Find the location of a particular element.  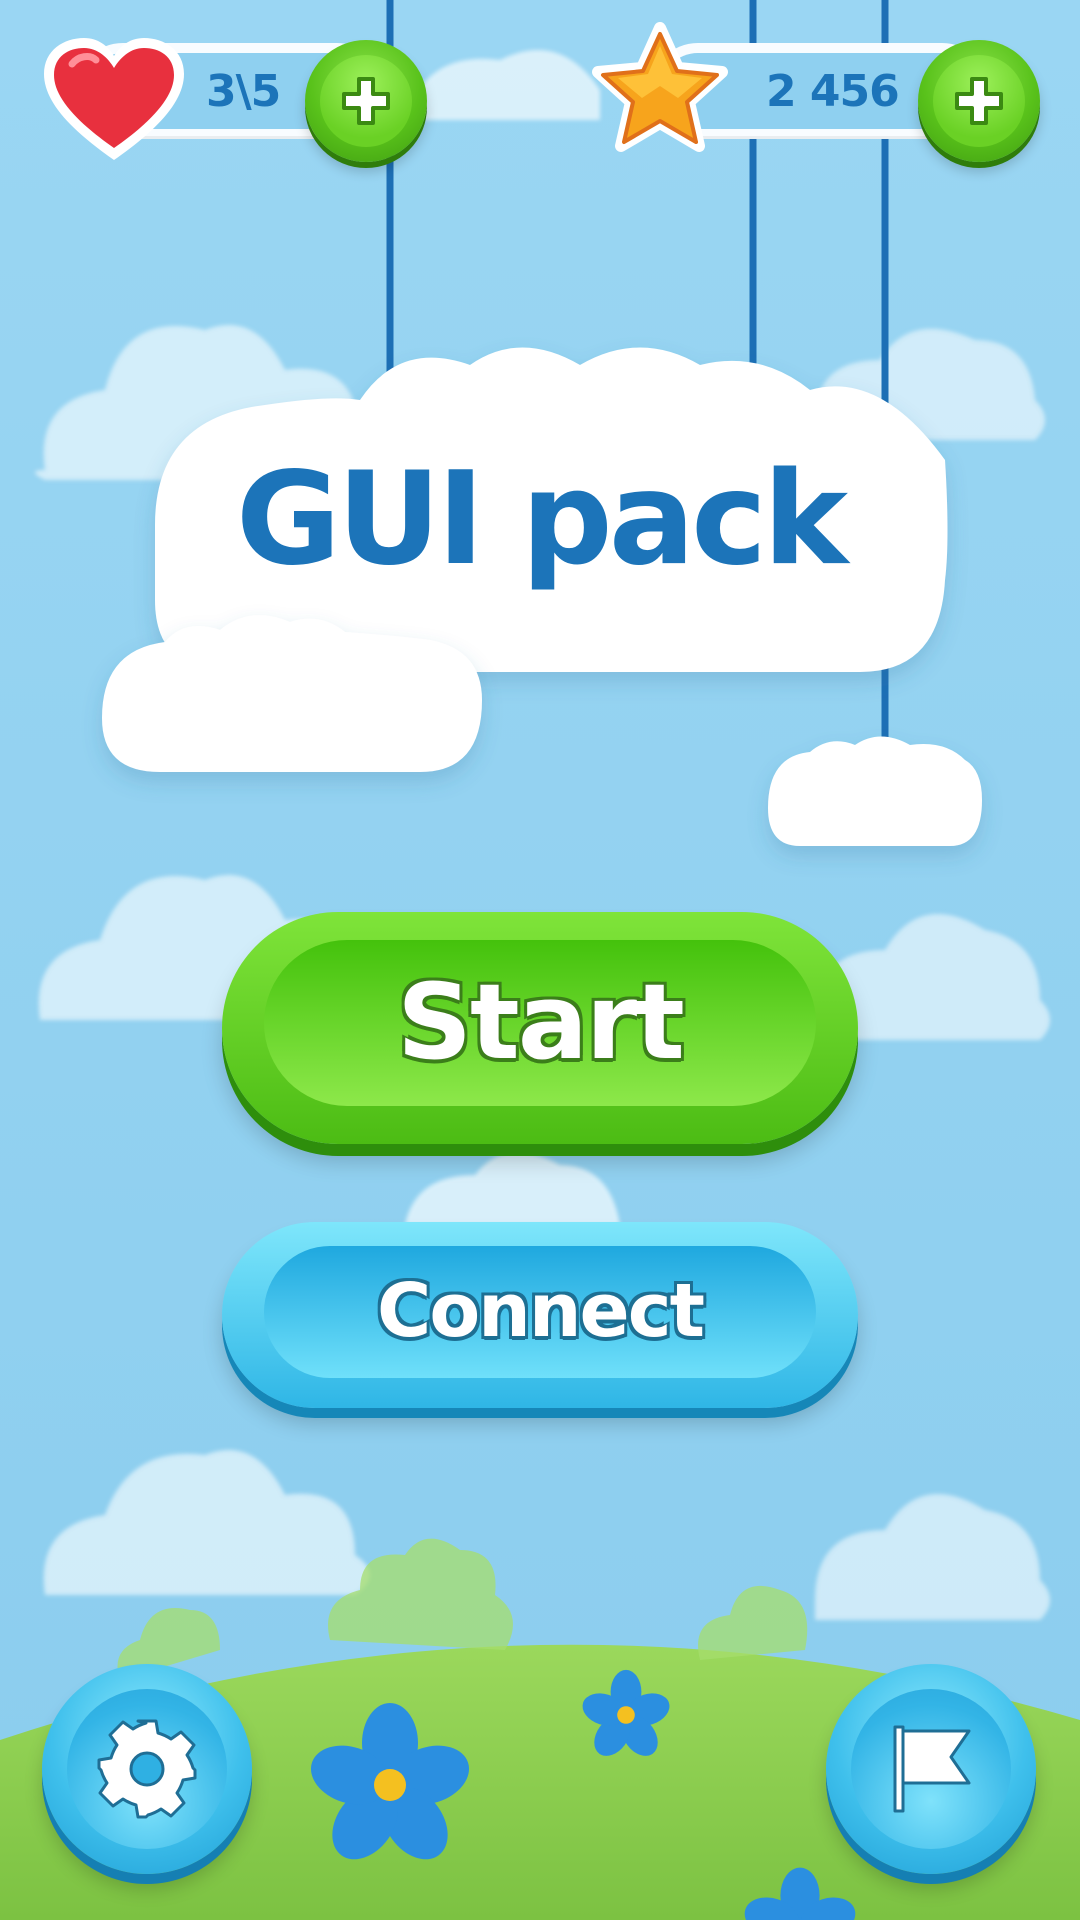

game-title: GUI pack is located at coordinates (541, 519).